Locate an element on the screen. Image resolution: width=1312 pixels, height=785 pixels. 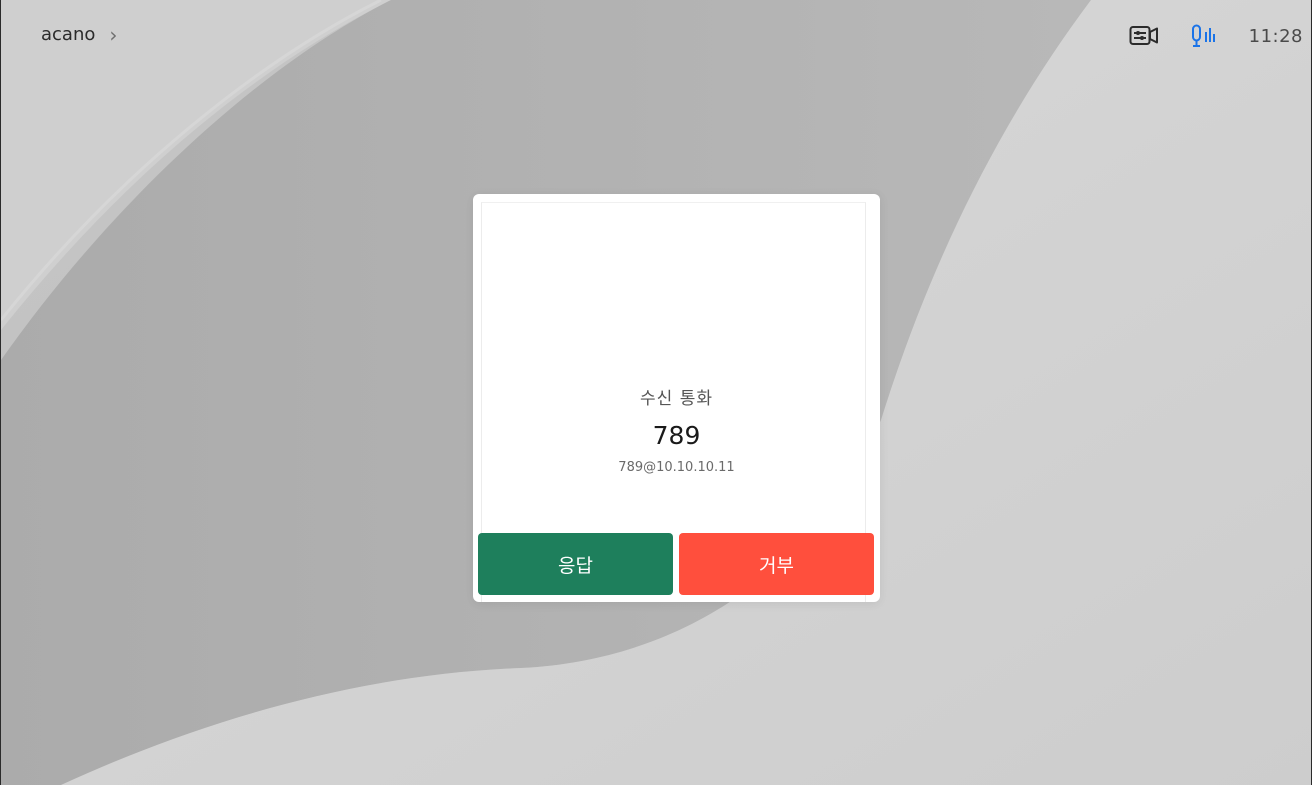
caller-name: 789 is located at coordinates (676, 435).